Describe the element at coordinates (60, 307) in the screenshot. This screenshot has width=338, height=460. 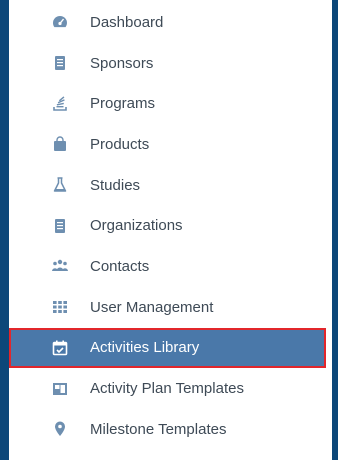
I see `grid-icon` at that location.